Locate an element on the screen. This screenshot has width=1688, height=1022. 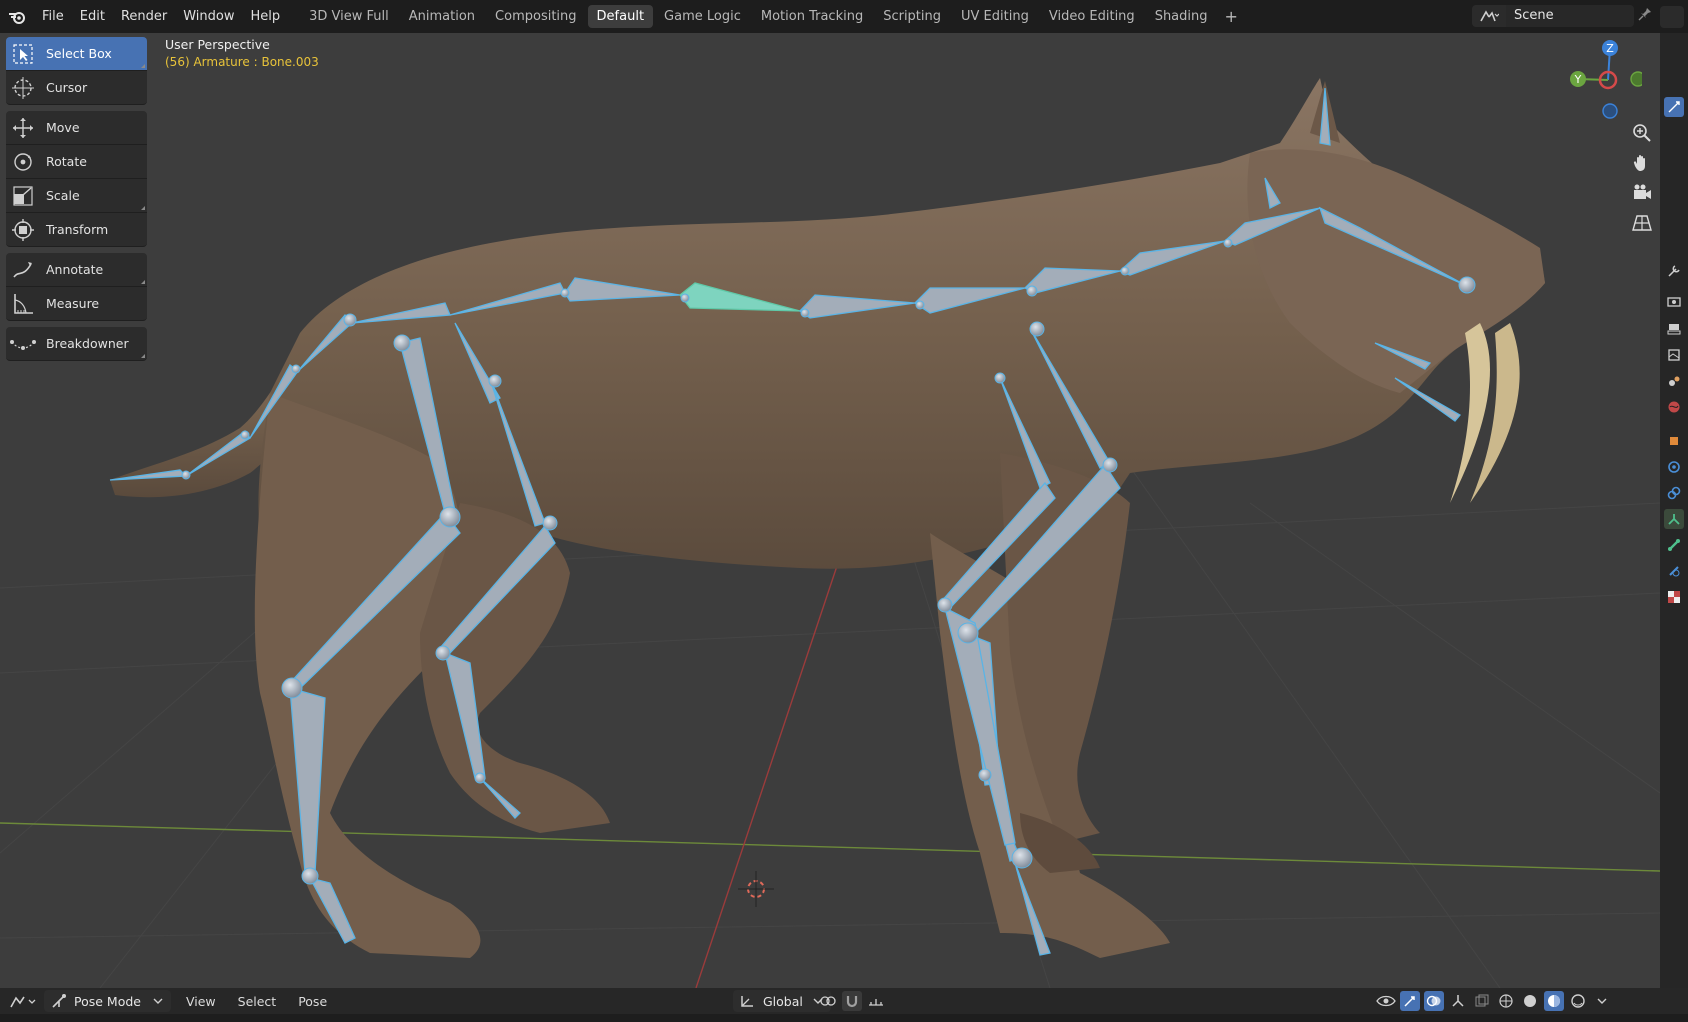
orientation-label: Global is located at coordinates (783, 1001).